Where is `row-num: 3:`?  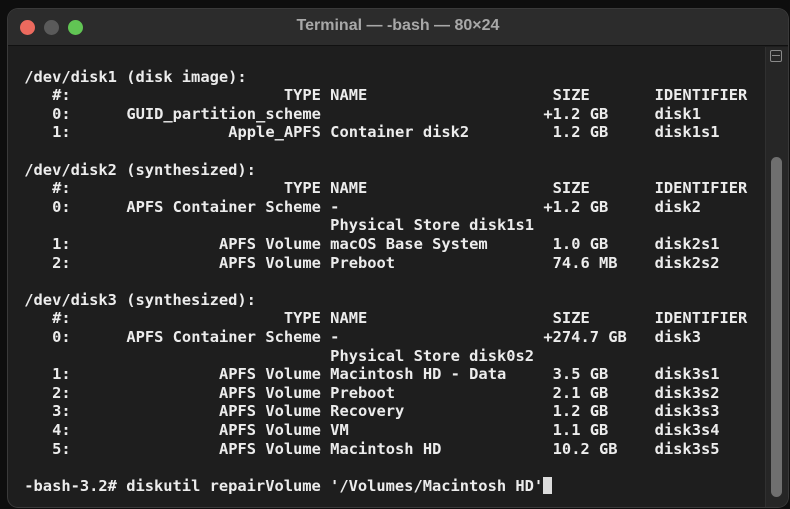
row-num: 3: is located at coordinates (61, 411).